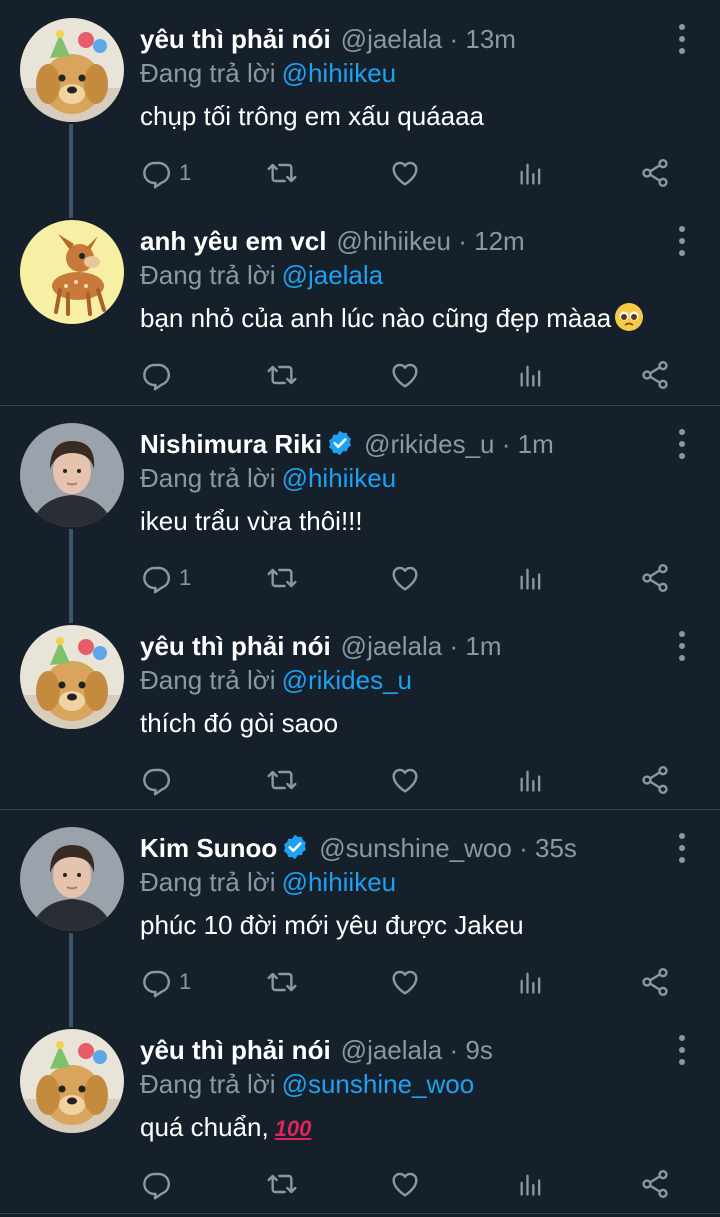  What do you see at coordinates (204, 1127) in the screenshot?
I see `tweet-text-content: quá chuẩn,` at bounding box center [204, 1127].